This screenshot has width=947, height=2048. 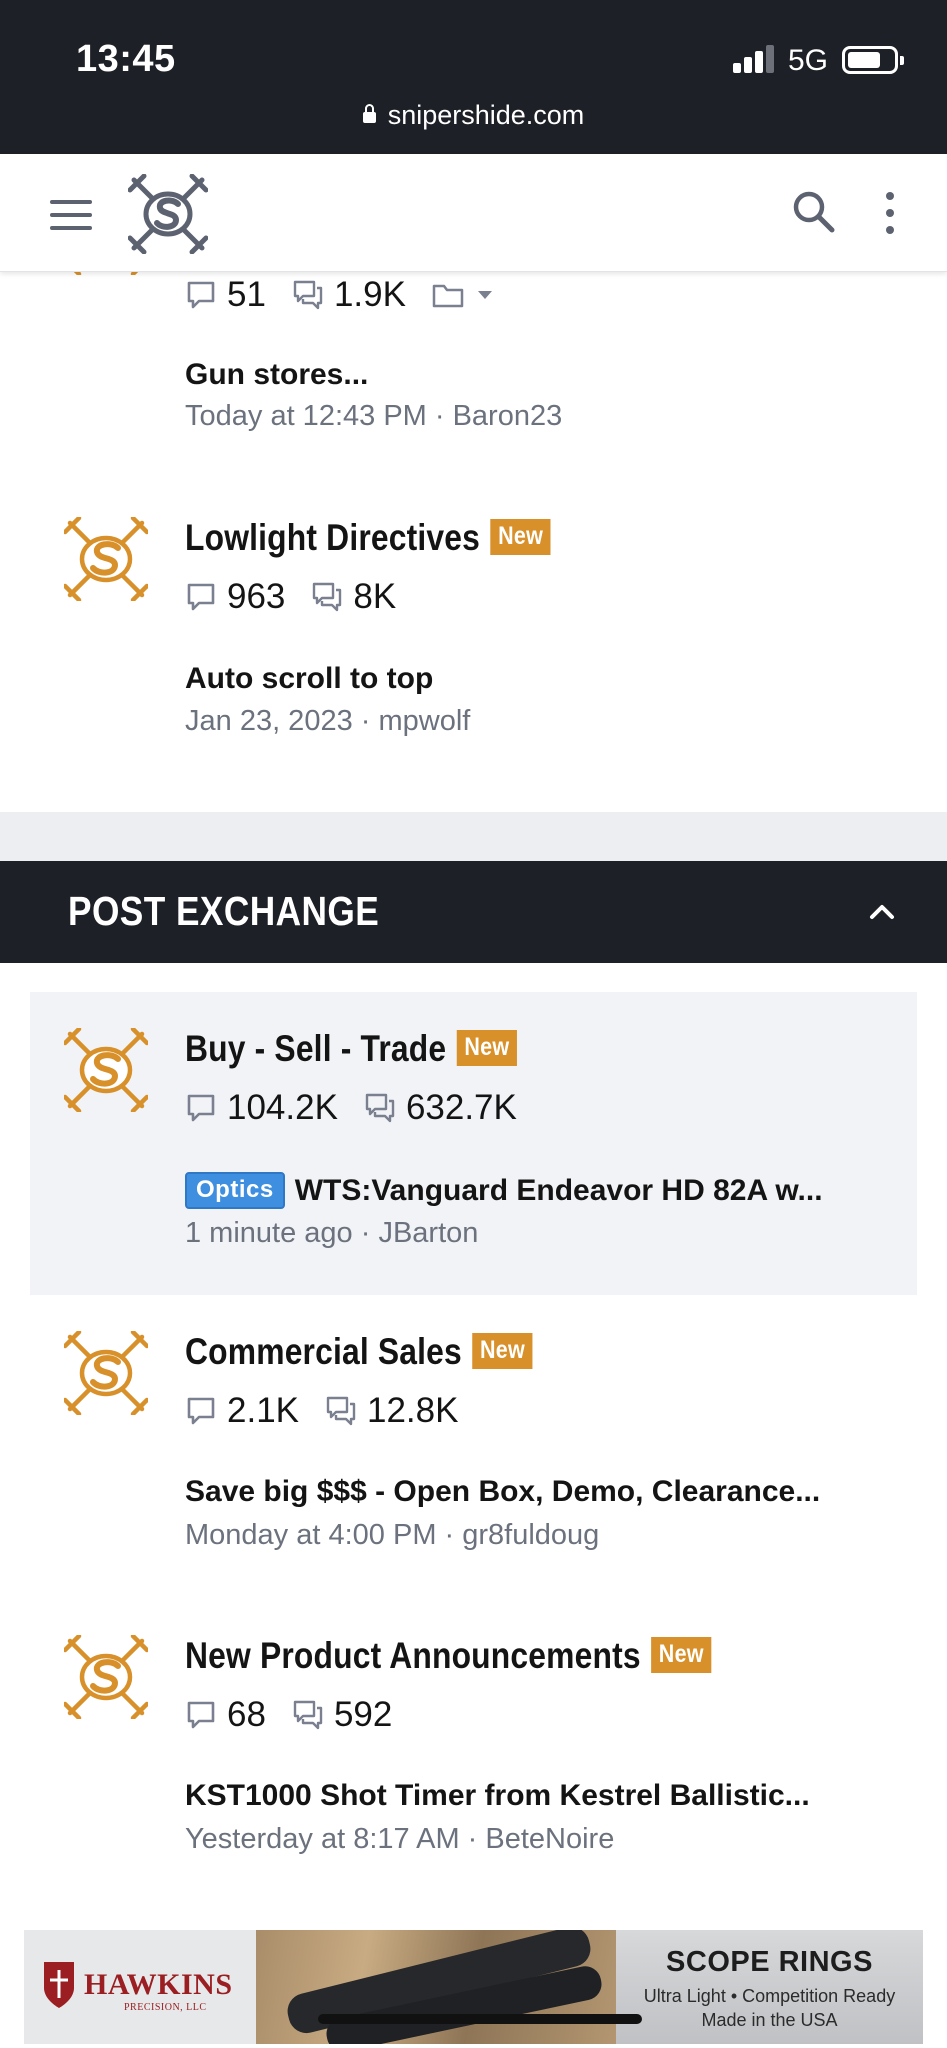 What do you see at coordinates (158, 1984) in the screenshot?
I see `ad-brand-name: HAWKINS` at bounding box center [158, 1984].